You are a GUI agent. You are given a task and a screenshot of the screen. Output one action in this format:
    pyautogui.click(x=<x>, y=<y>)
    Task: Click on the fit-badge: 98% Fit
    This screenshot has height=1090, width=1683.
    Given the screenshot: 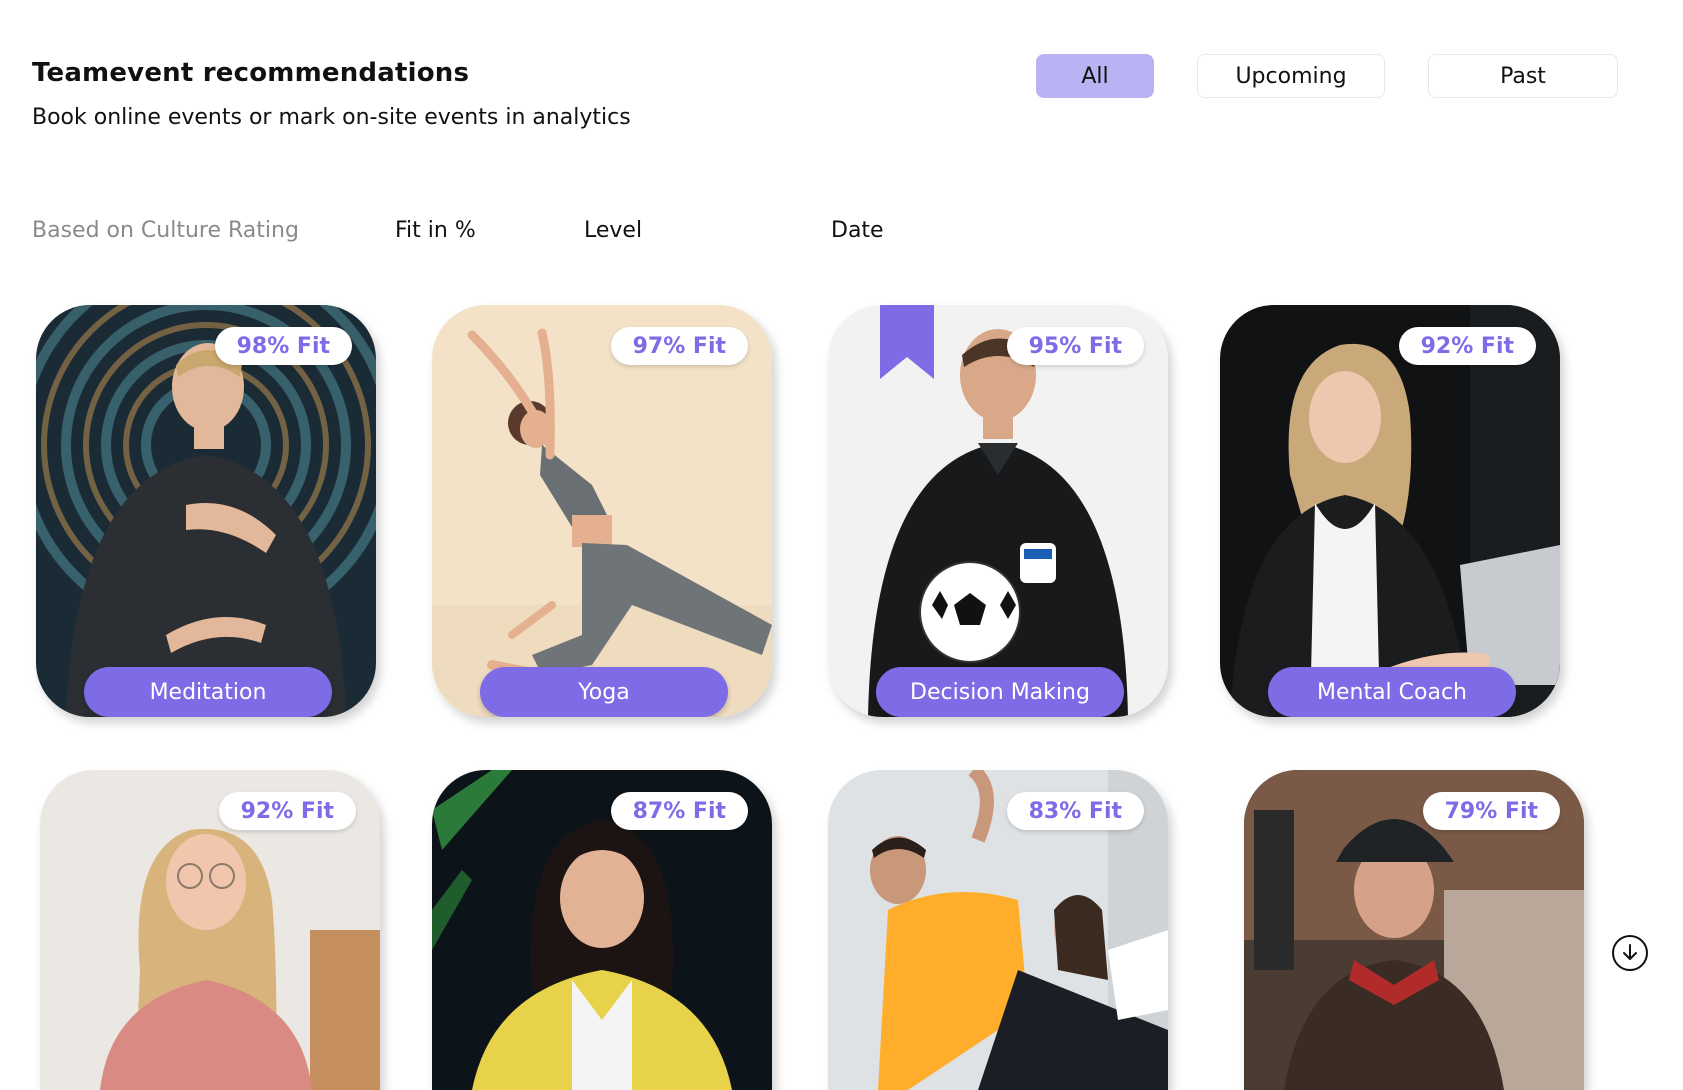 What is the action you would take?
    pyautogui.click(x=283, y=346)
    